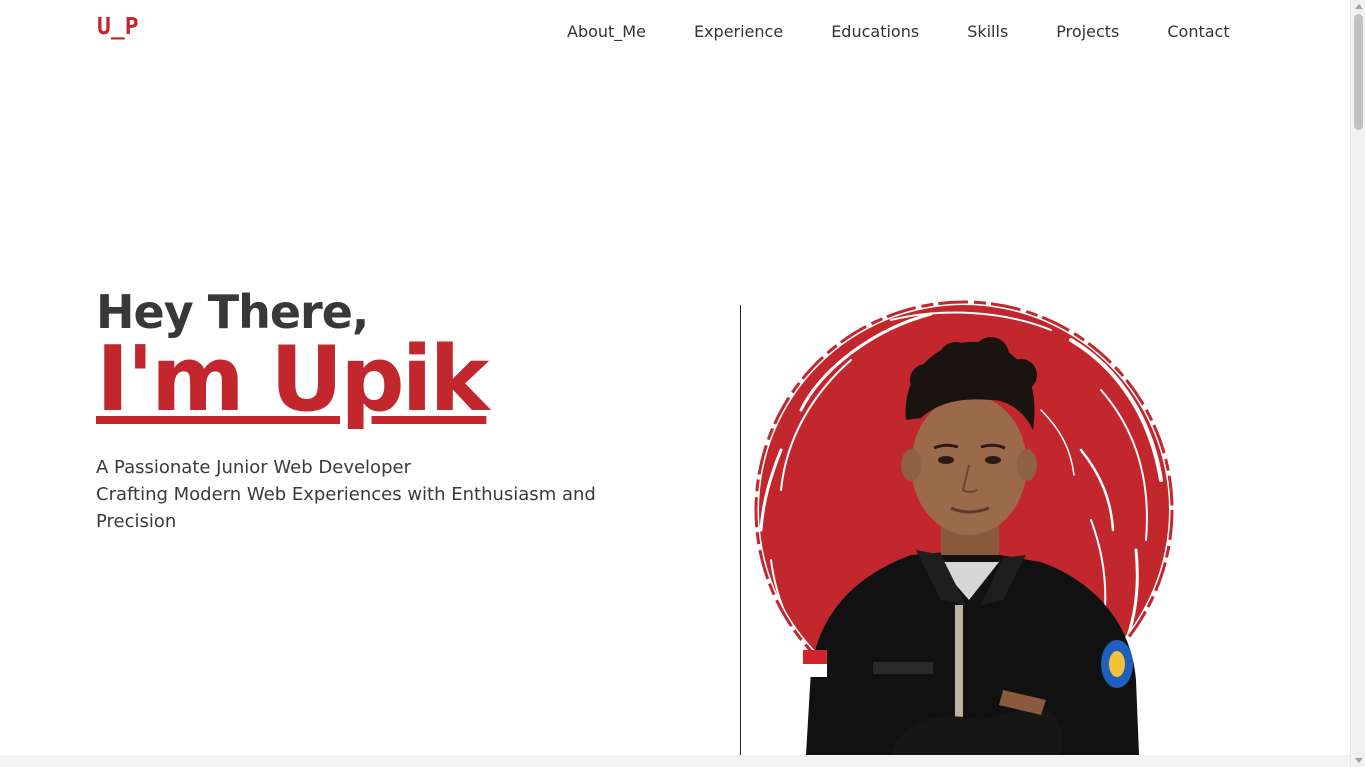  I want to click on nav-link-about-me: About_Me, so click(606, 32).